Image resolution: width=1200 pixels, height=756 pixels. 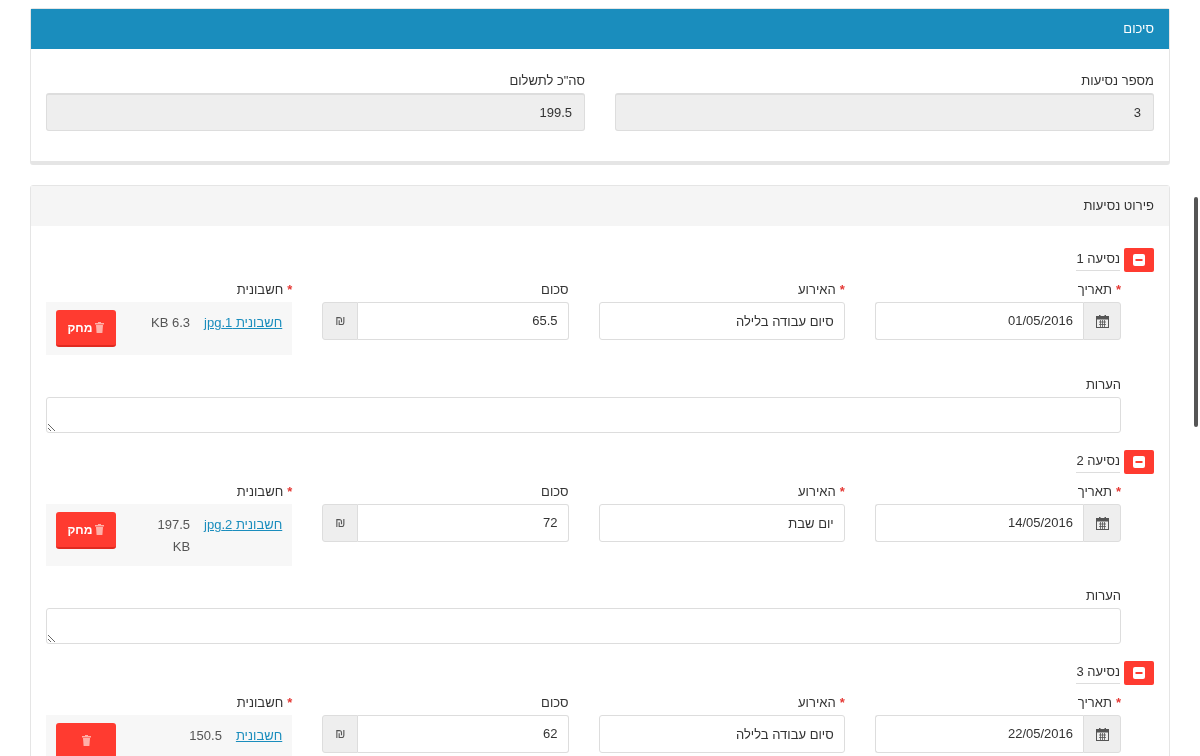 I want to click on readonly-field: 3, so click(x=884, y=112).